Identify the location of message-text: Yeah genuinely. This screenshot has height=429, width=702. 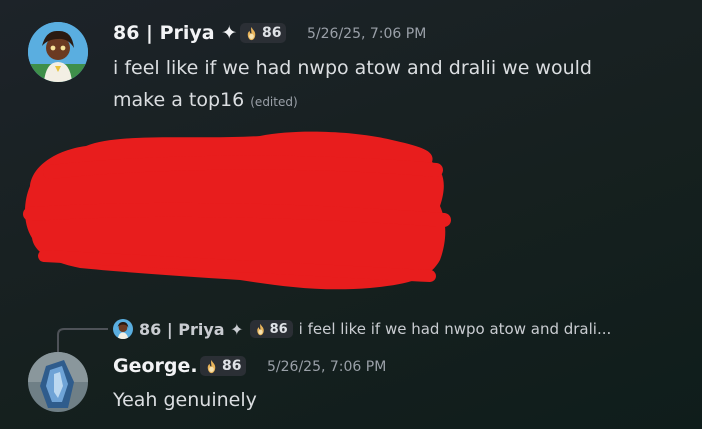
(185, 400).